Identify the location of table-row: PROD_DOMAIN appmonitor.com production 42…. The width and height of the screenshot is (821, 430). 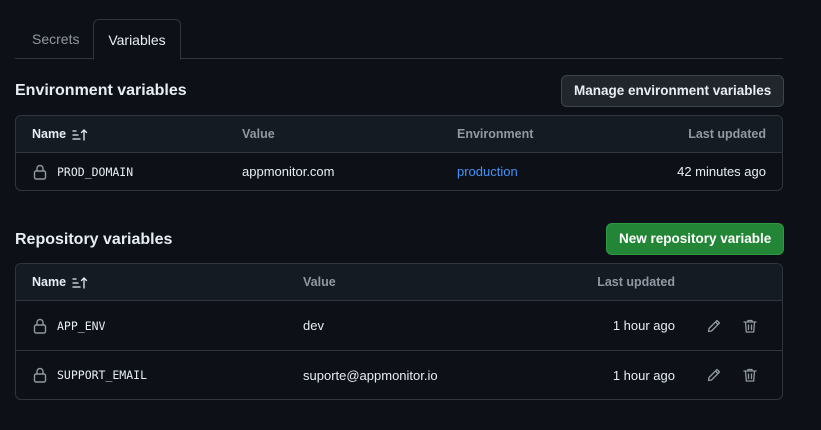
(399, 171).